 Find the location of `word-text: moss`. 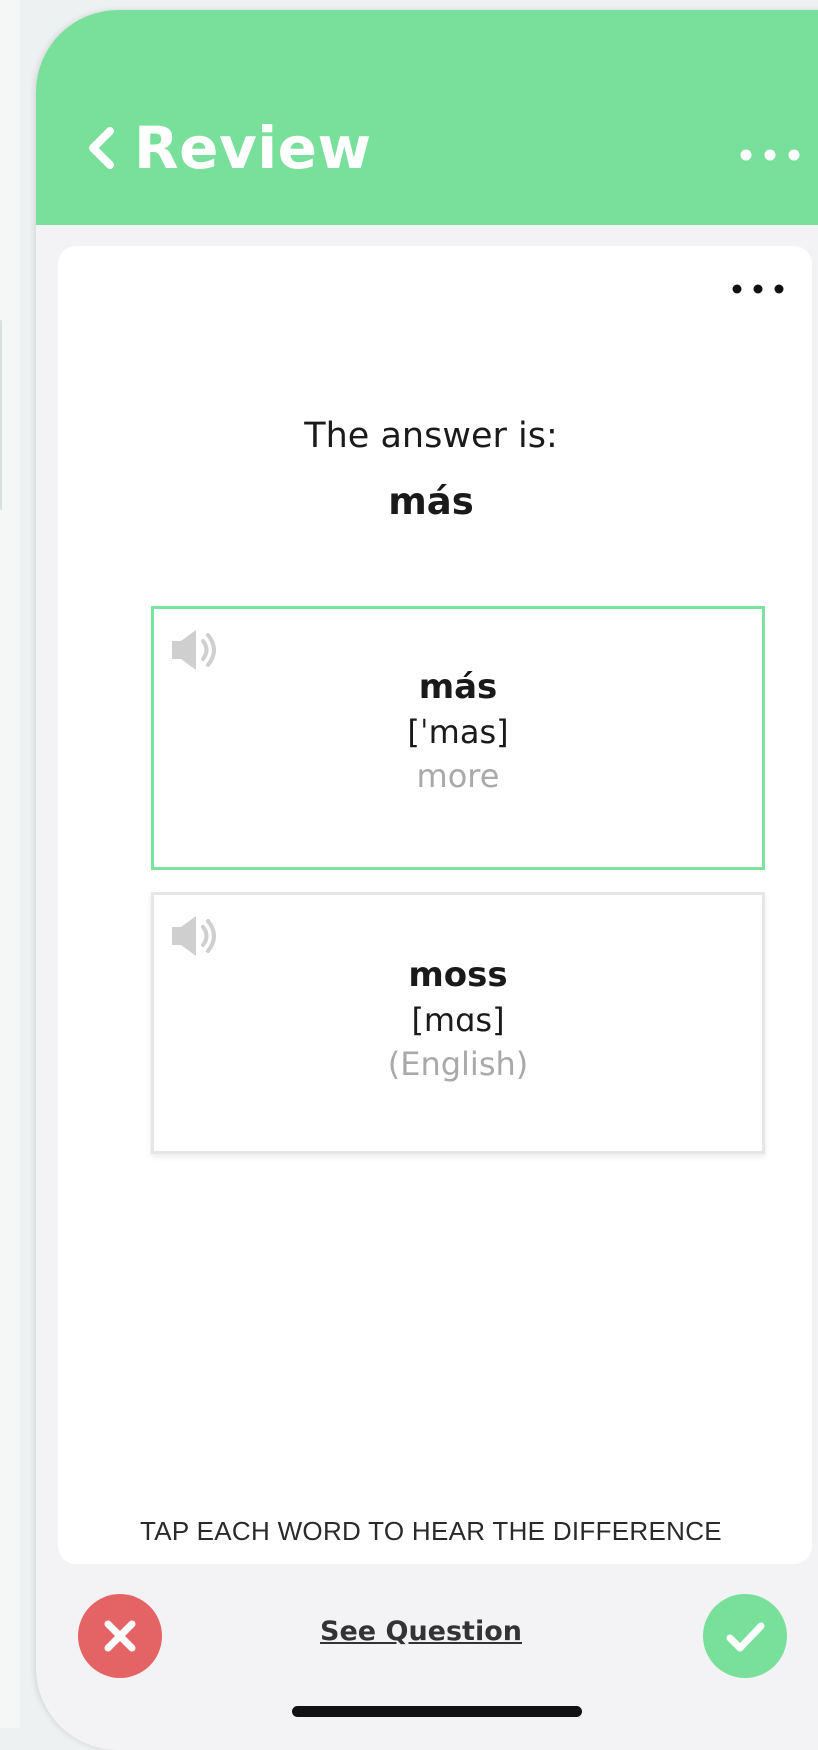

word-text: moss is located at coordinates (458, 975).